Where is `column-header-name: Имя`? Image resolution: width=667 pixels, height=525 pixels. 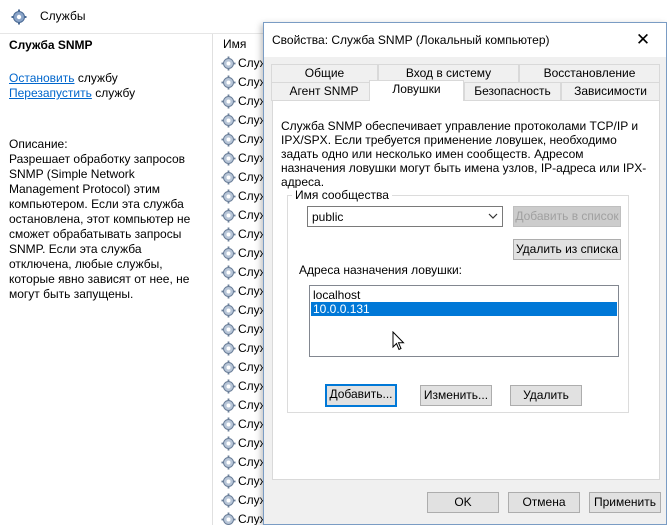 column-header-name: Имя is located at coordinates (238, 43).